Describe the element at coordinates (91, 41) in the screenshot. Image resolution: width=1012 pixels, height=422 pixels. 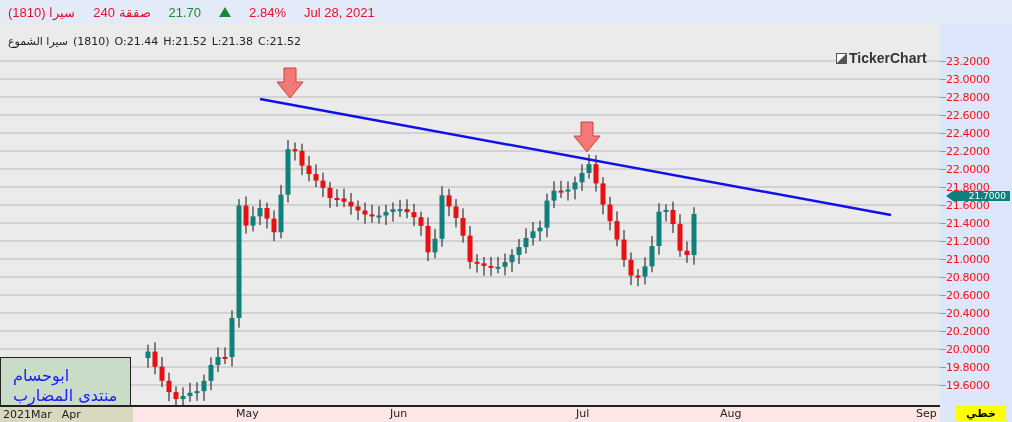
I see `ohlc-legend-text: (1810)` at that location.